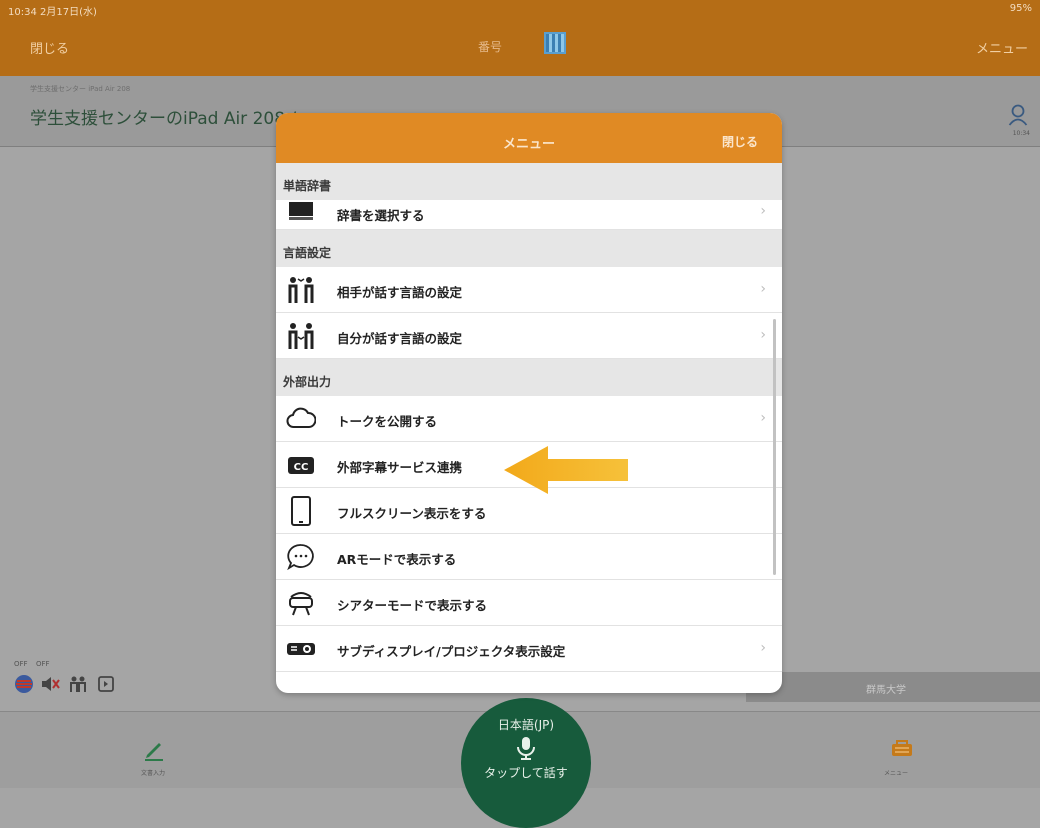  I want to click on cc-icon: CC, so click(301, 465).